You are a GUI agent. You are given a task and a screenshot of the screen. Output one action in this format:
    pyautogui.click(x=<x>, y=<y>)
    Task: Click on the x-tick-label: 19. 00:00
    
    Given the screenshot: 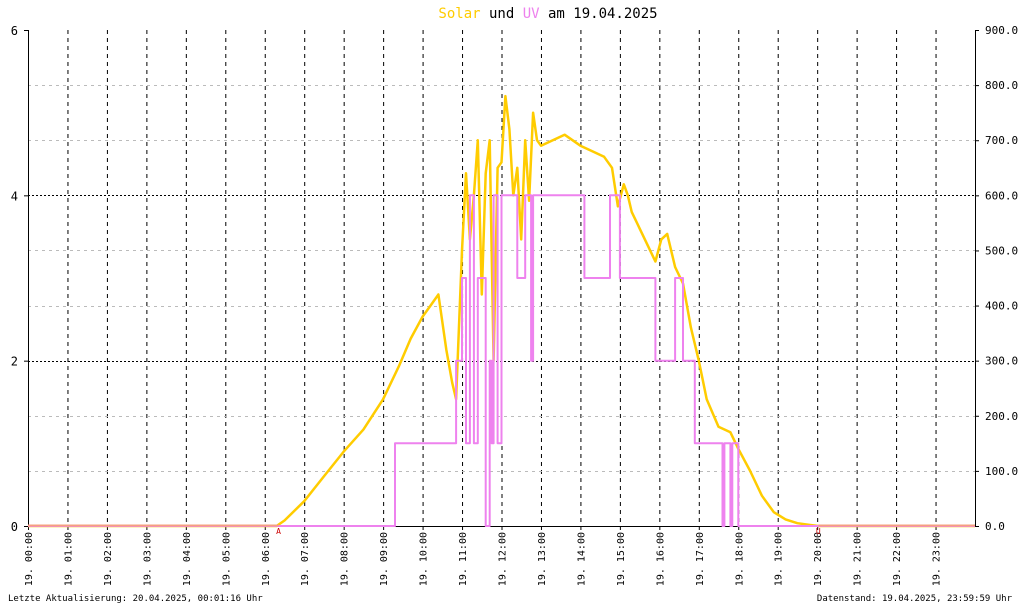 What is the action you would take?
    pyautogui.click(x=29, y=559)
    